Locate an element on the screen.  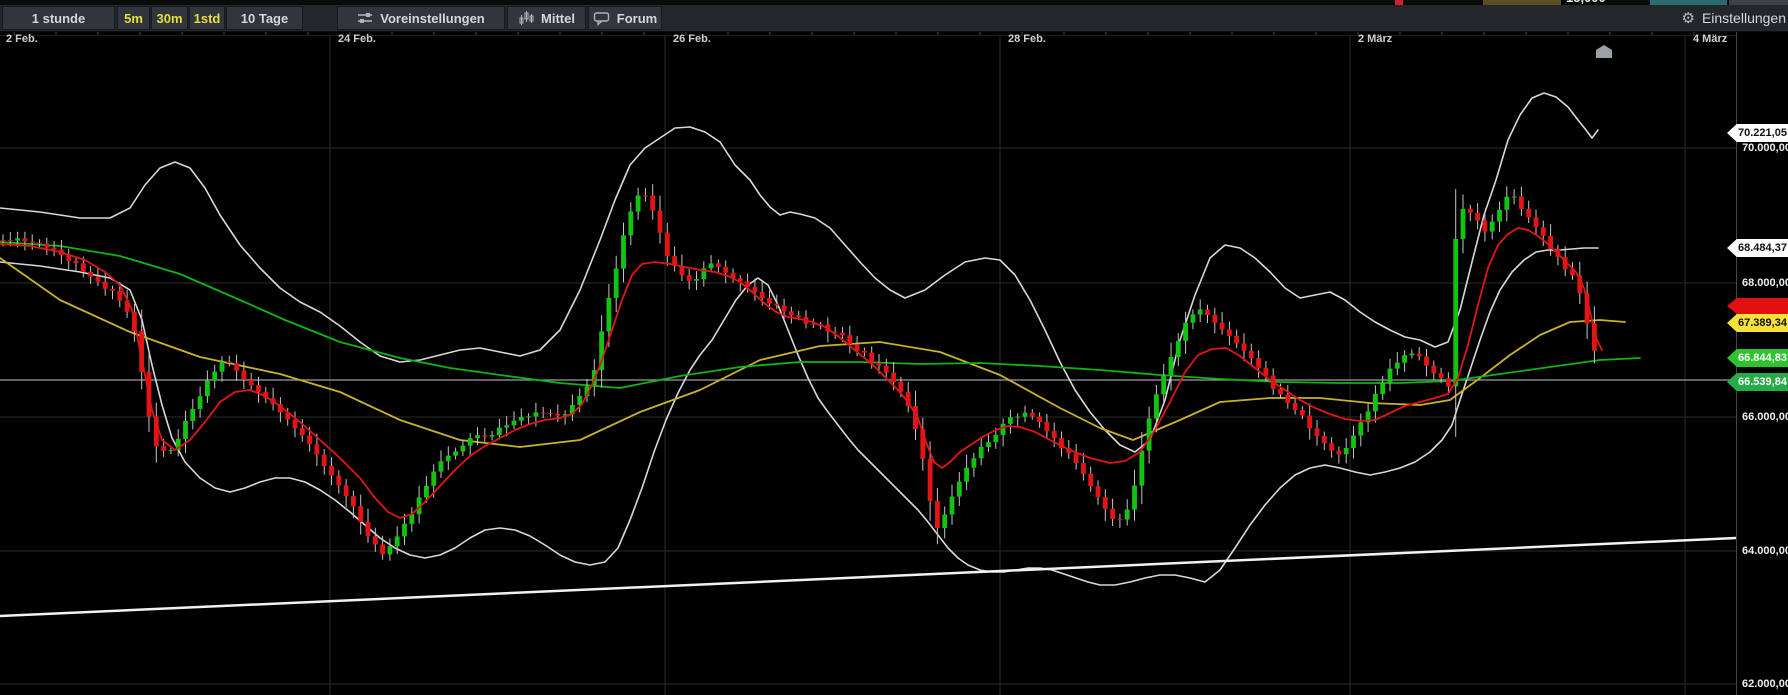
price-tick-label: 68.000,00 is located at coordinates (1765, 283).